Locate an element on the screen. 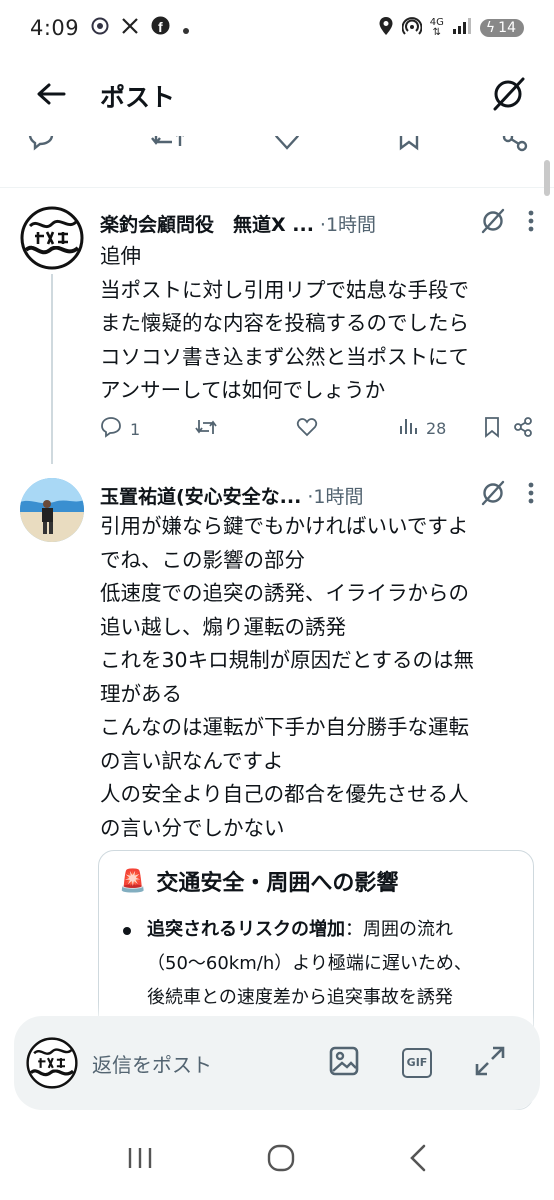  x-logo-icon is located at coordinates (130, 28).